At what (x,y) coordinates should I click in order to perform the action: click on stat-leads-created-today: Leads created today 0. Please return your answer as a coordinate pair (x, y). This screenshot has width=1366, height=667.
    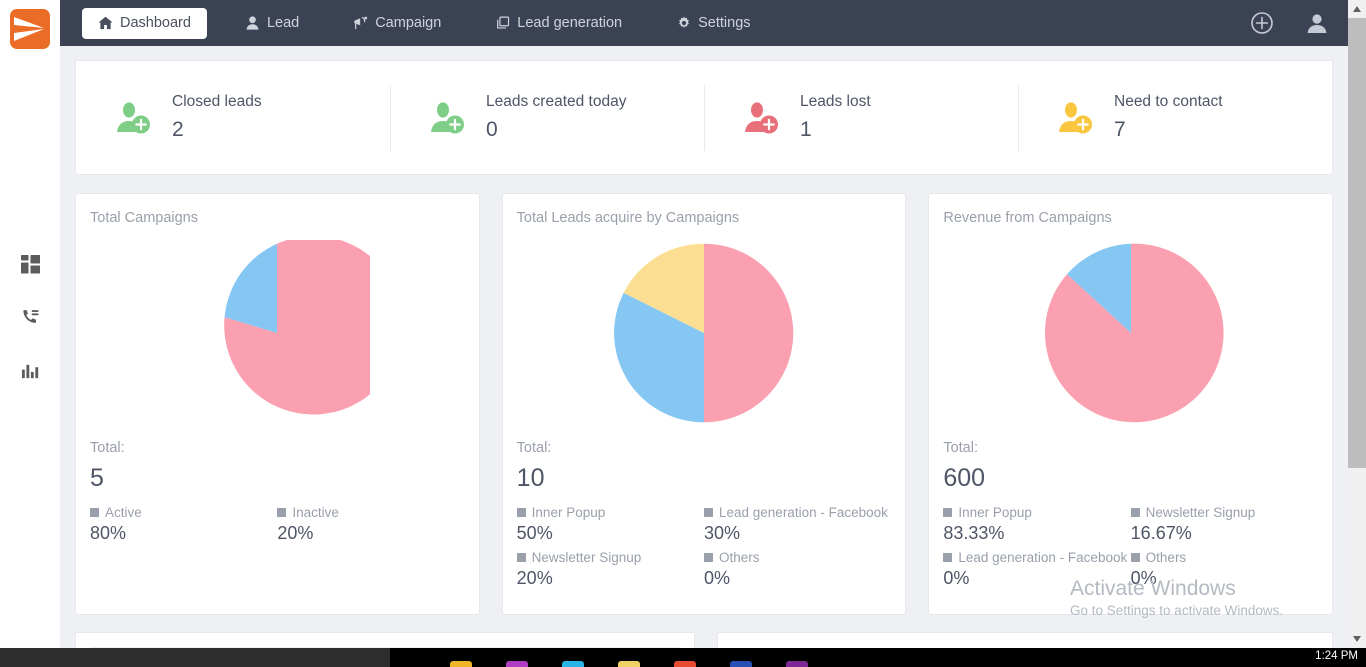
    Looking at the image, I should click on (547, 117).